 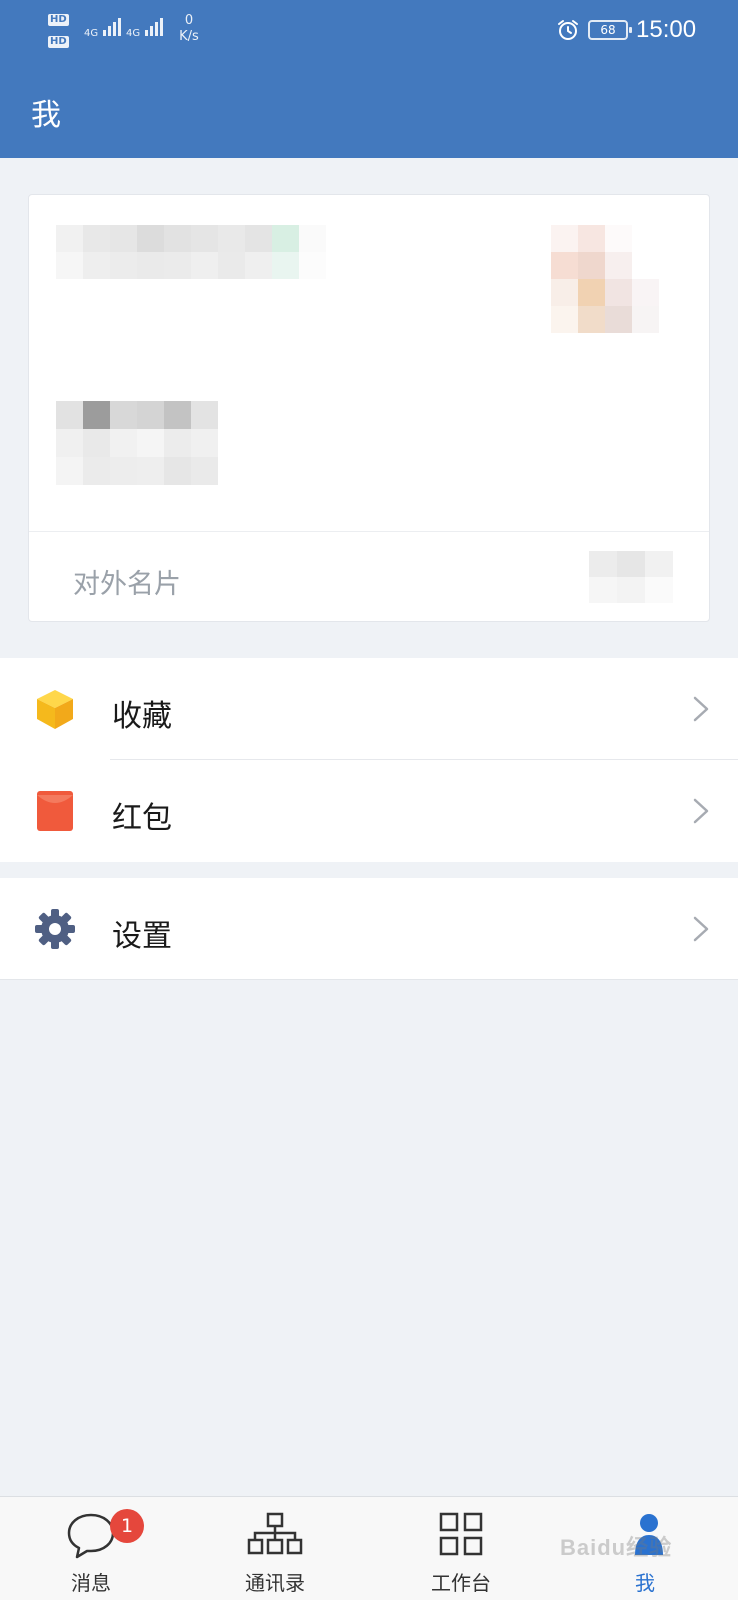 I want to click on menu-item-favorites: 收藏, so click(x=369, y=709).